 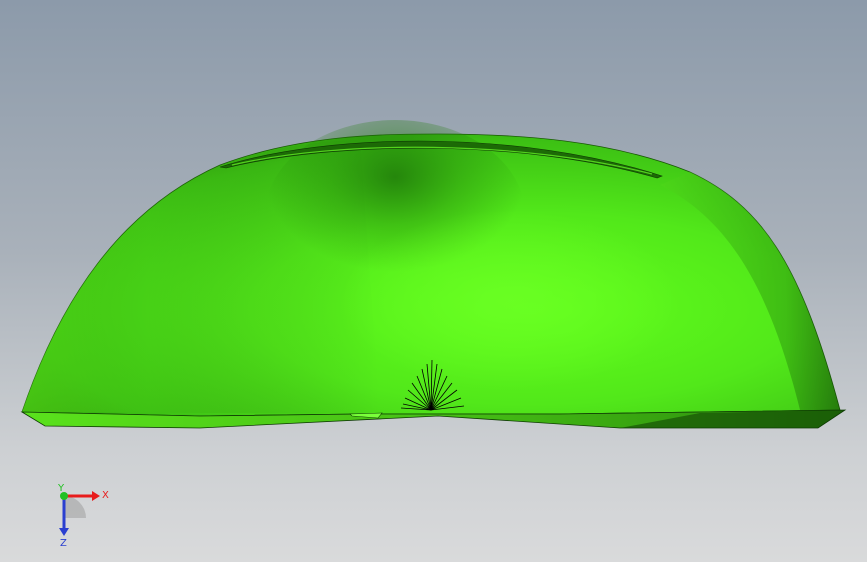 What do you see at coordinates (510, 300) in the screenshot?
I see `surface-highlight` at bounding box center [510, 300].